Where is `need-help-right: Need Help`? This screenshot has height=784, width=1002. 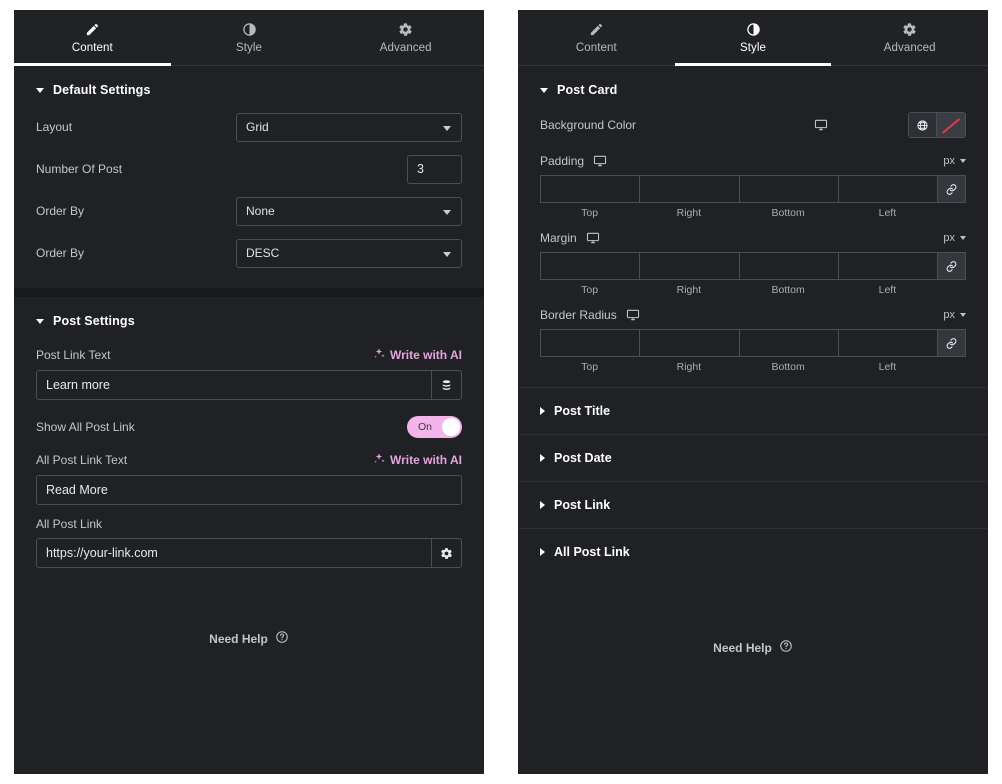
need-help-right: Need Help is located at coordinates (753, 647).